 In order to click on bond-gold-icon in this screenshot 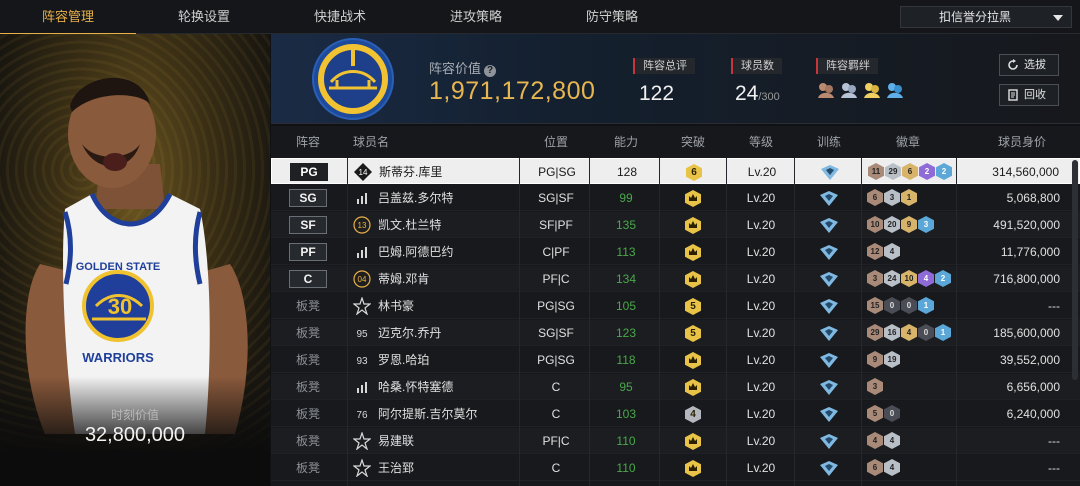, I will do `click(872, 90)`.